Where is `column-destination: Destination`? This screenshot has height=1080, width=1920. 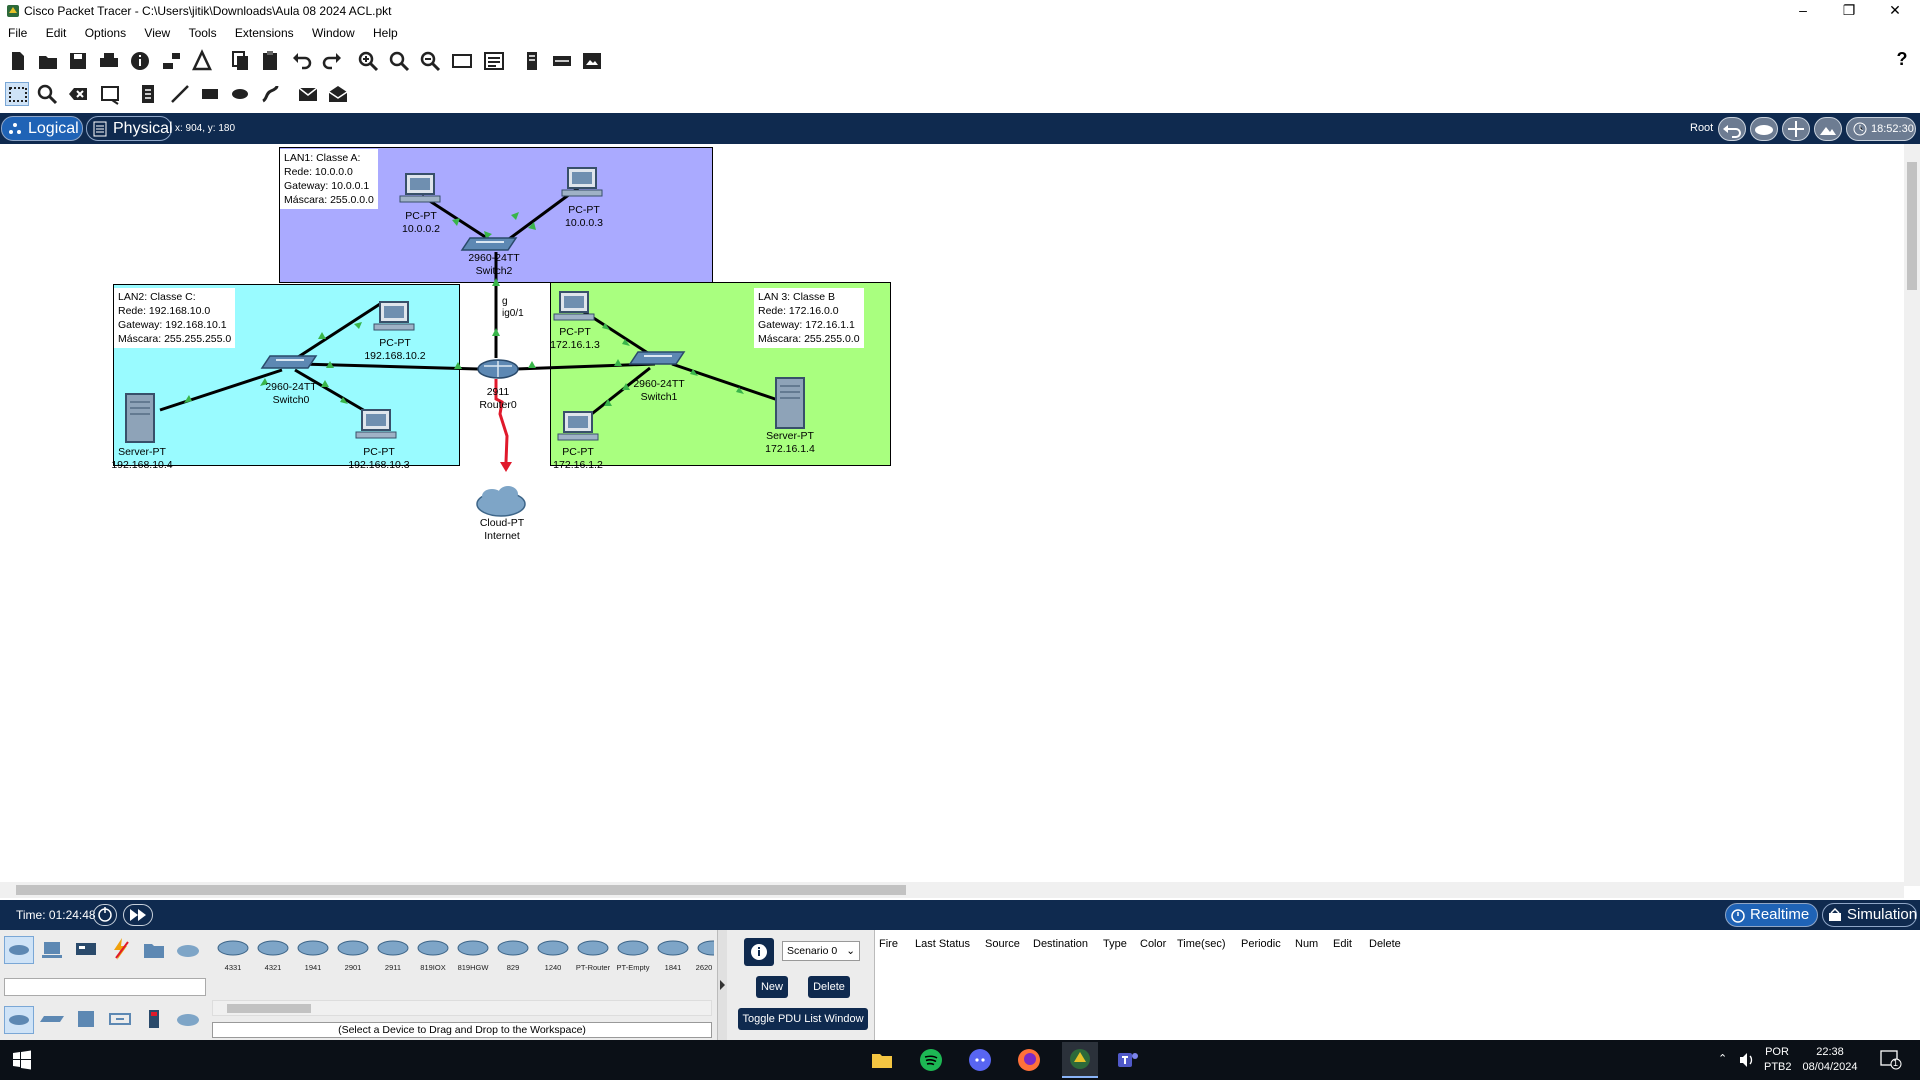
column-destination: Destination is located at coordinates (1060, 944).